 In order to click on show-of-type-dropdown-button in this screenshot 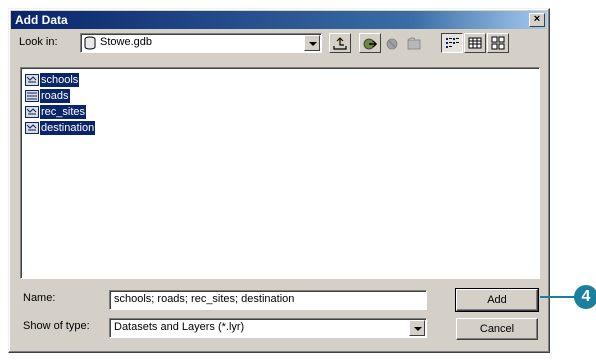, I will do `click(417, 328)`.